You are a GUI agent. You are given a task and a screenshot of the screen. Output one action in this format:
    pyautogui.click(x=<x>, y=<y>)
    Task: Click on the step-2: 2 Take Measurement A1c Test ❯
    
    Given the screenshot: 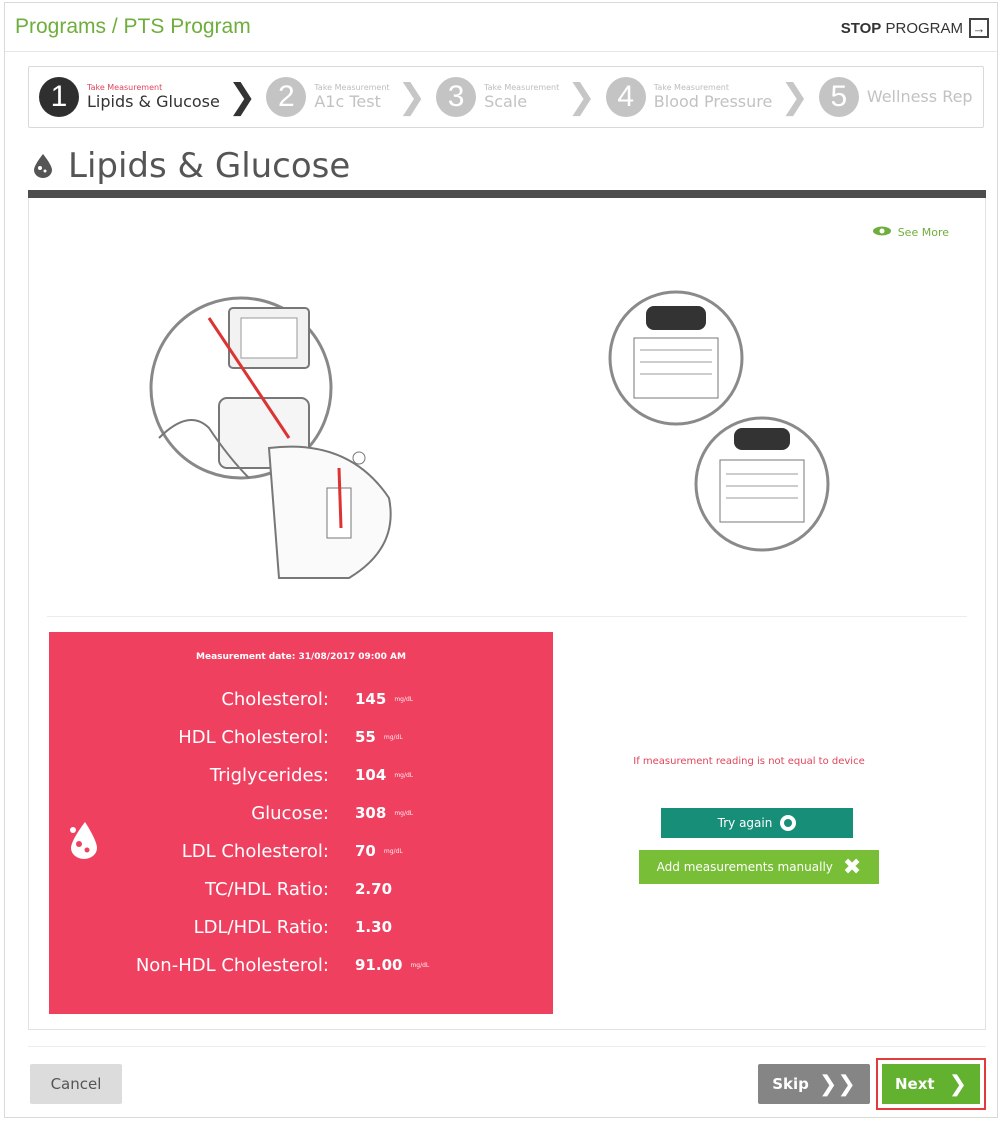 What is the action you would take?
    pyautogui.click(x=341, y=97)
    